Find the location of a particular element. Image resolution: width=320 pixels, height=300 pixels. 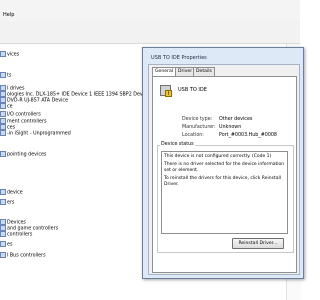

tab-details: Details is located at coordinates (204, 71).